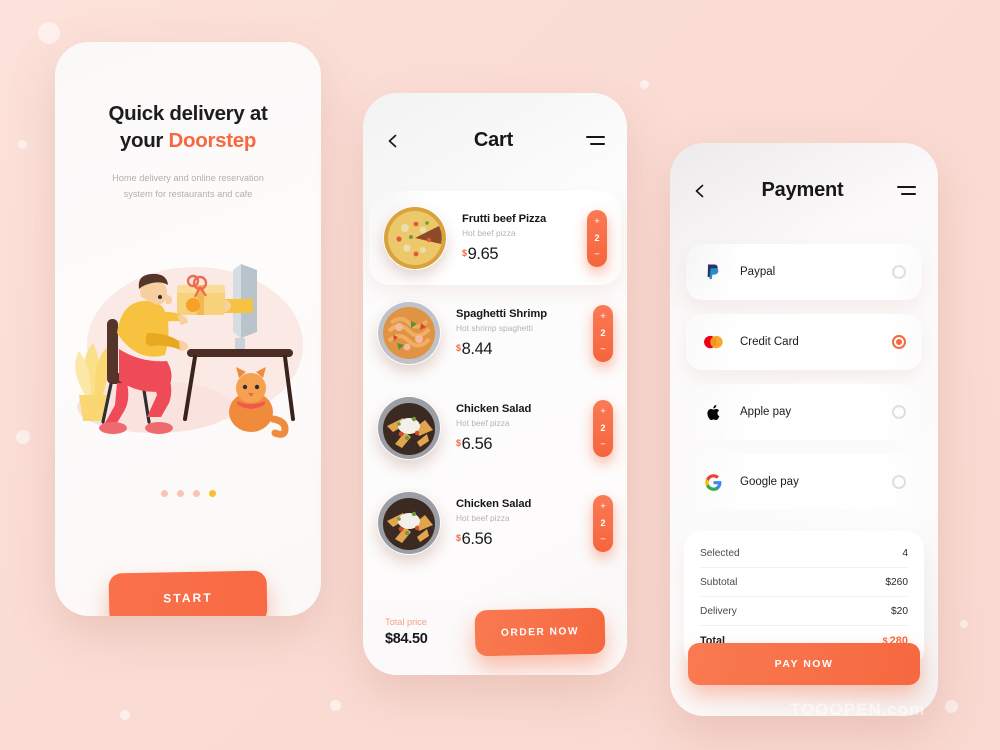 This screenshot has height=750, width=1000. Describe the element at coordinates (189, 351) in the screenshot. I see `delivery-illustration` at that location.